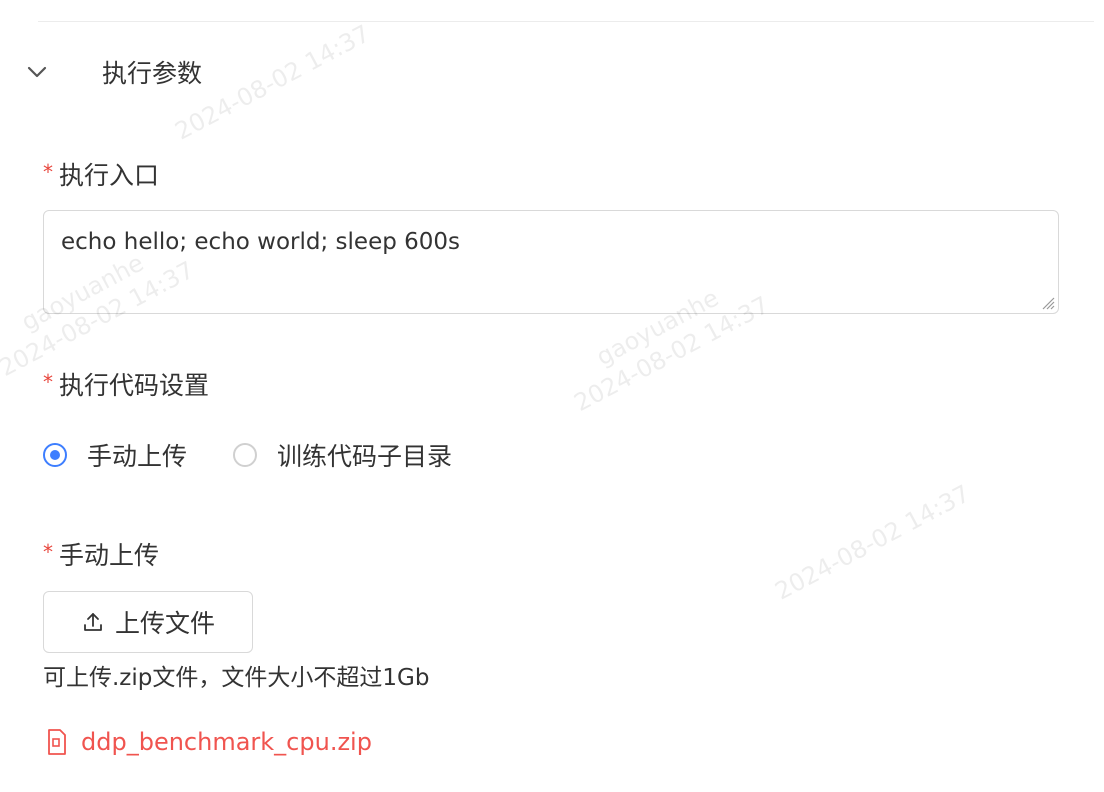 Image resolution: width=1104 pixels, height=792 pixels. I want to click on section-title: 执行参数, so click(152, 73).